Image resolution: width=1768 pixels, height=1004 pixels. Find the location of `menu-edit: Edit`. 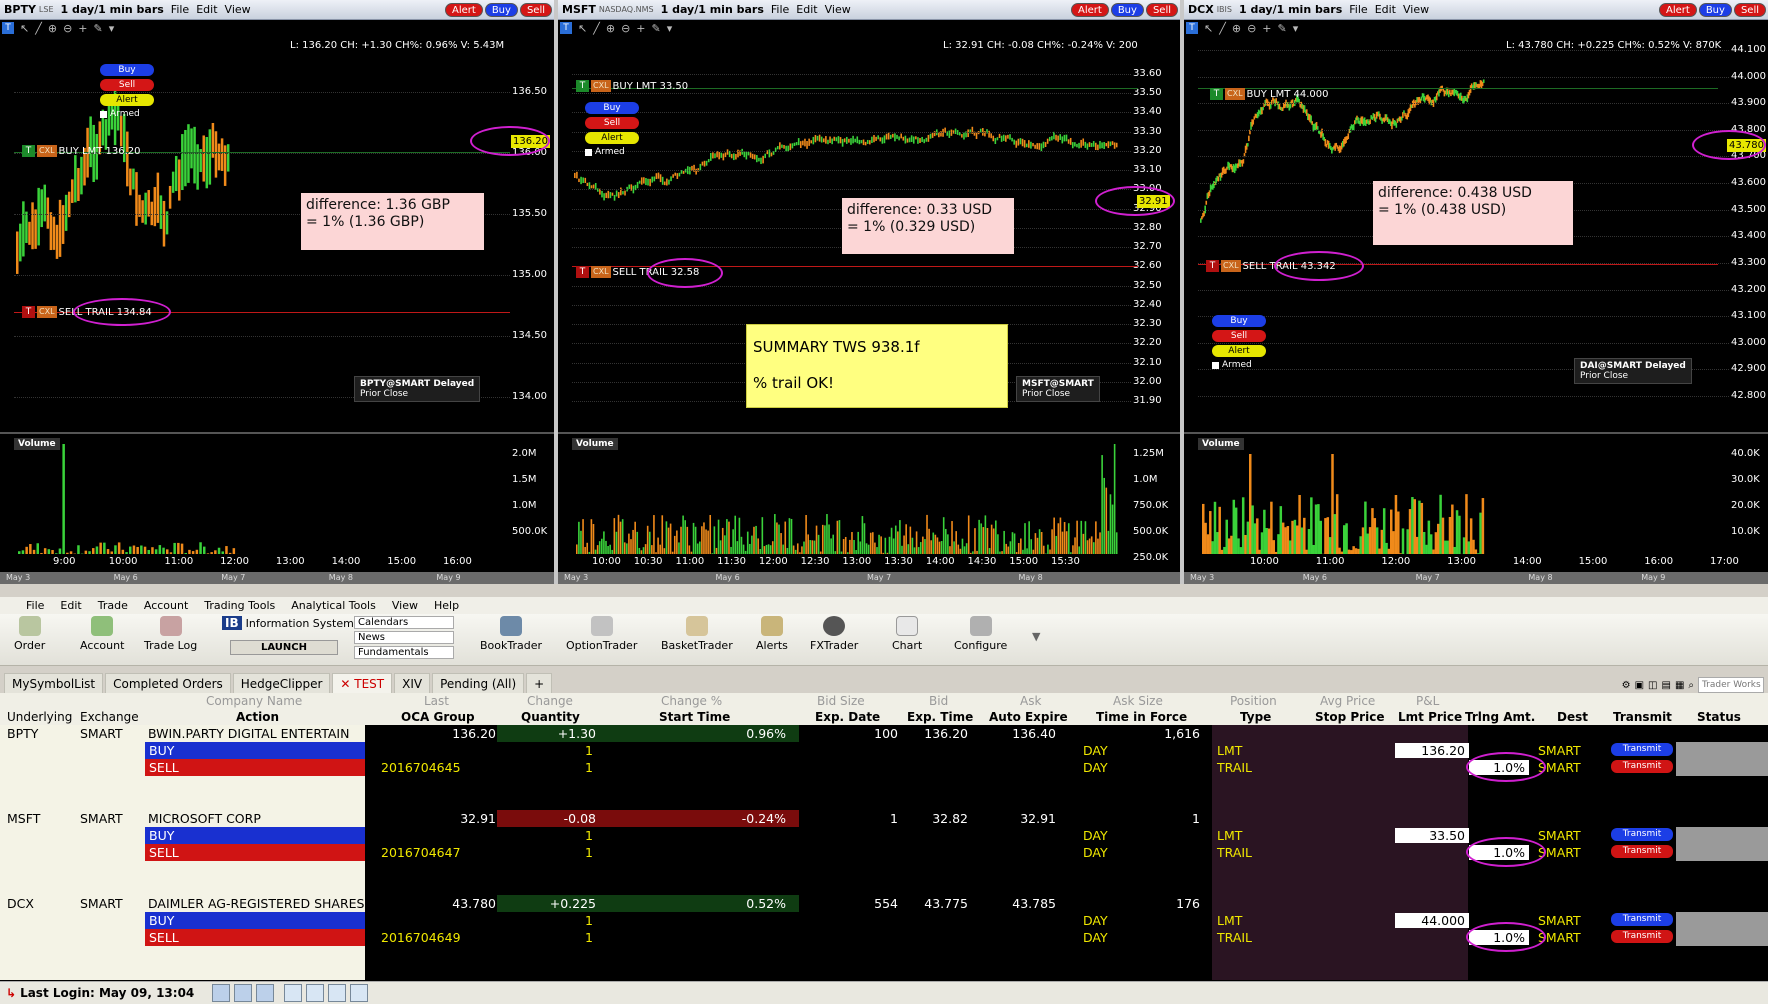

menu-edit: Edit is located at coordinates (1385, 9).